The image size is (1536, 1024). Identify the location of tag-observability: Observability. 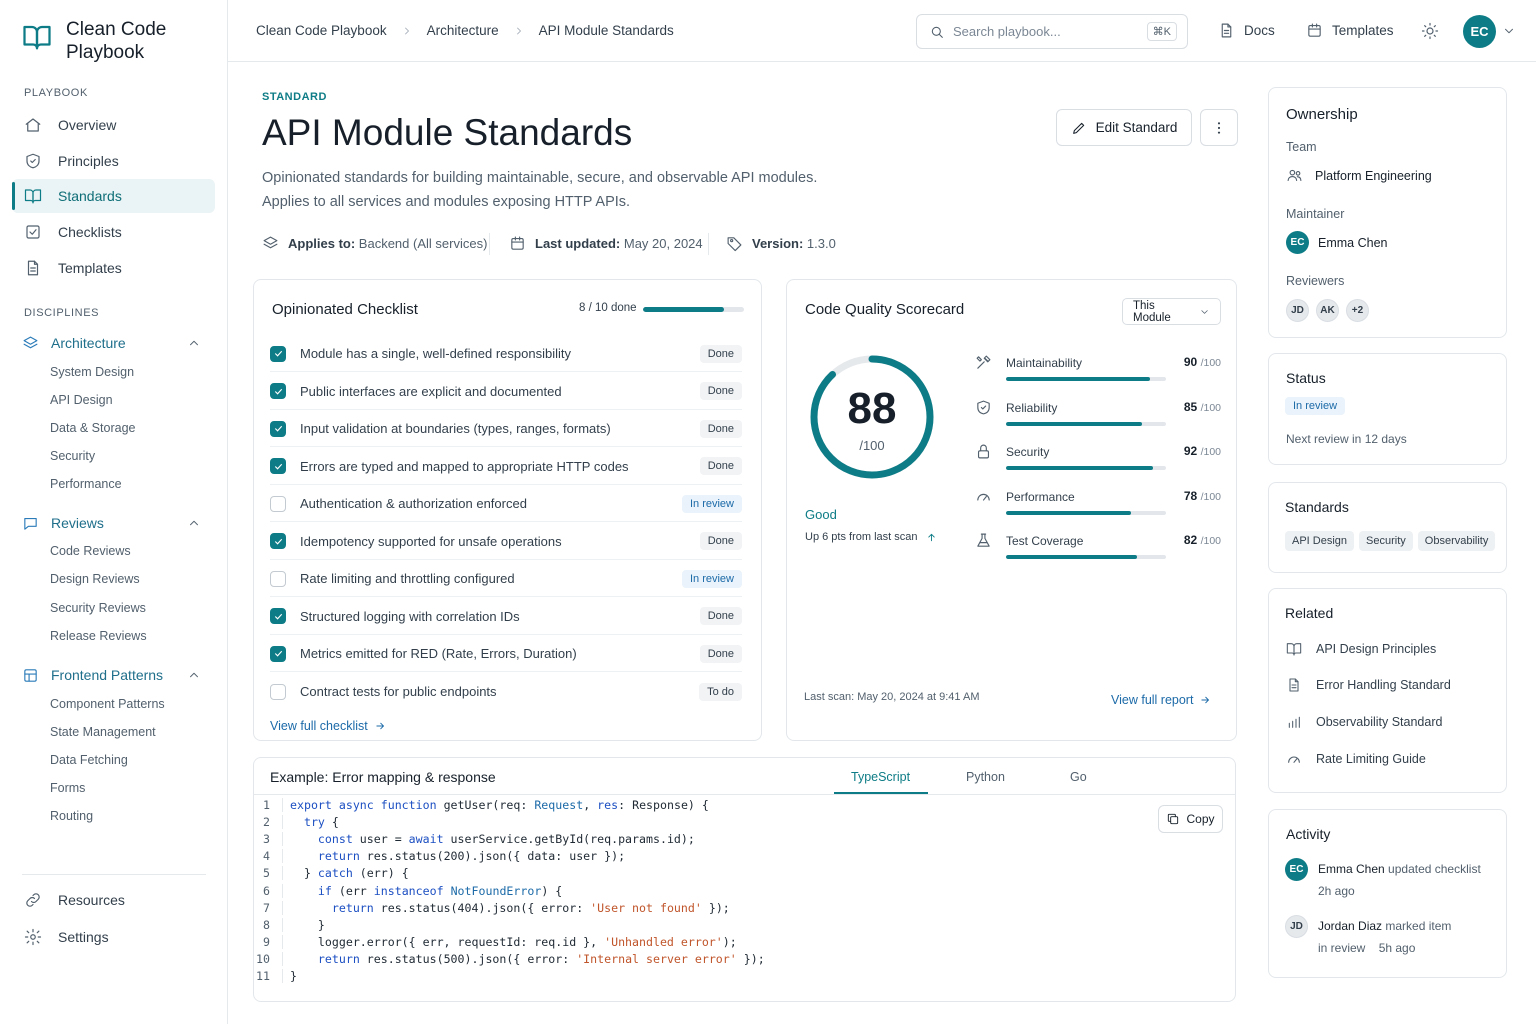
(1456, 541).